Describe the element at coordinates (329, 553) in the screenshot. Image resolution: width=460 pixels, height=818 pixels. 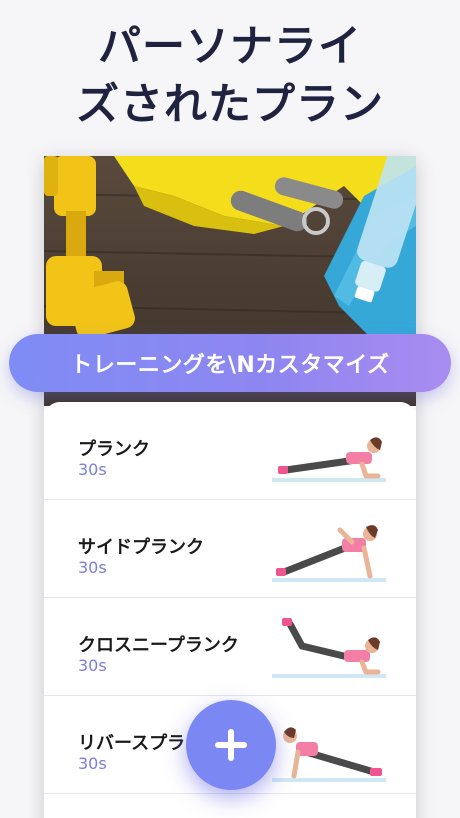
I see `side-plank-illustration` at that location.